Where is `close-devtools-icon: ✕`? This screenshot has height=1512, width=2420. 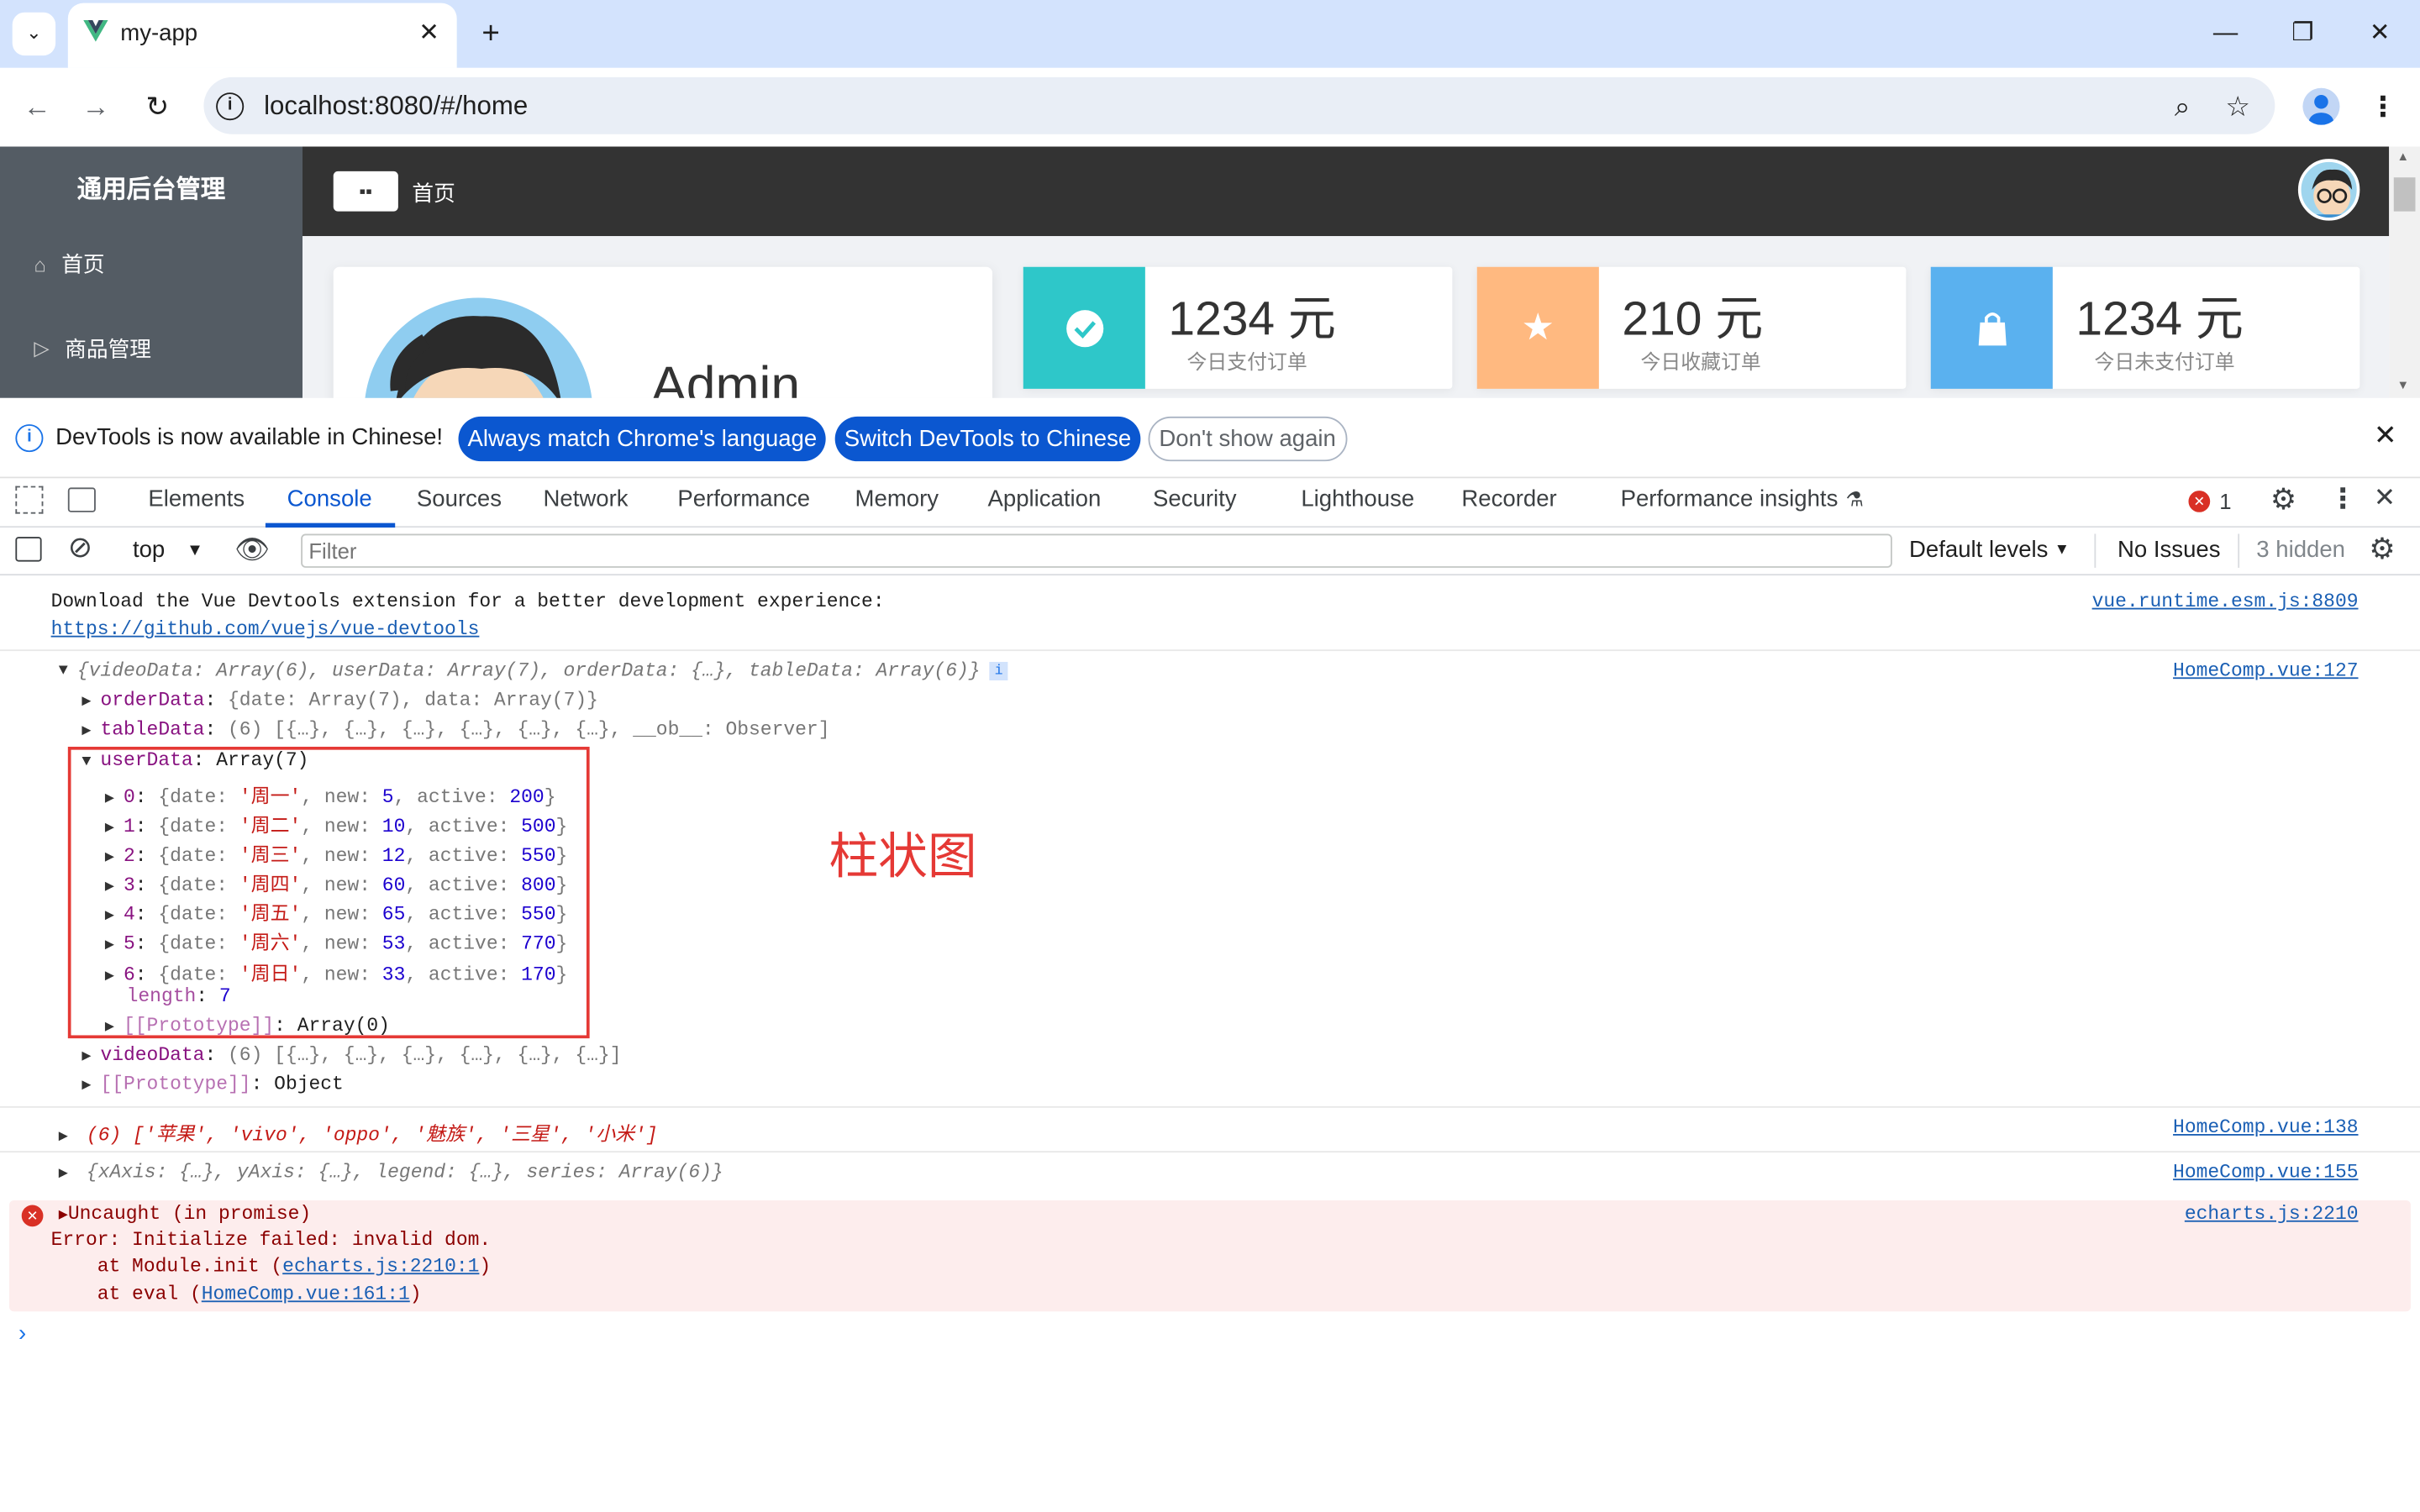
close-devtools-icon: ✕ is located at coordinates (2385, 498).